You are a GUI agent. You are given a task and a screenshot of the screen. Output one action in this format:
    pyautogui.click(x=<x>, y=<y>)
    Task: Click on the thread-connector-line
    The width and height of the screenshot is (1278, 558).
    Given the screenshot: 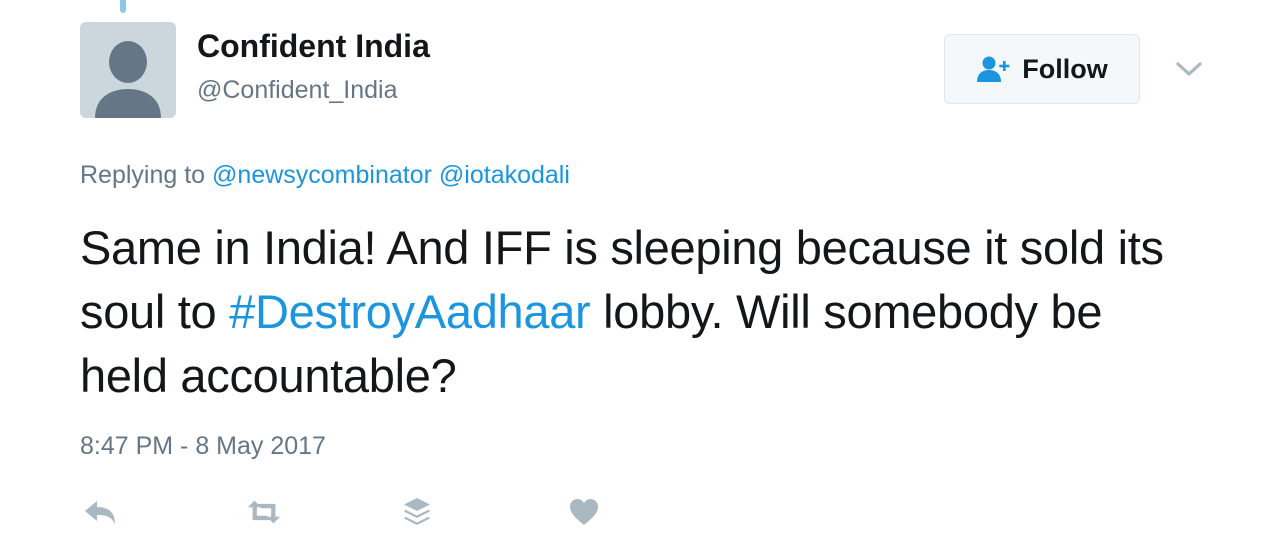 What is the action you would take?
    pyautogui.click(x=123, y=6)
    